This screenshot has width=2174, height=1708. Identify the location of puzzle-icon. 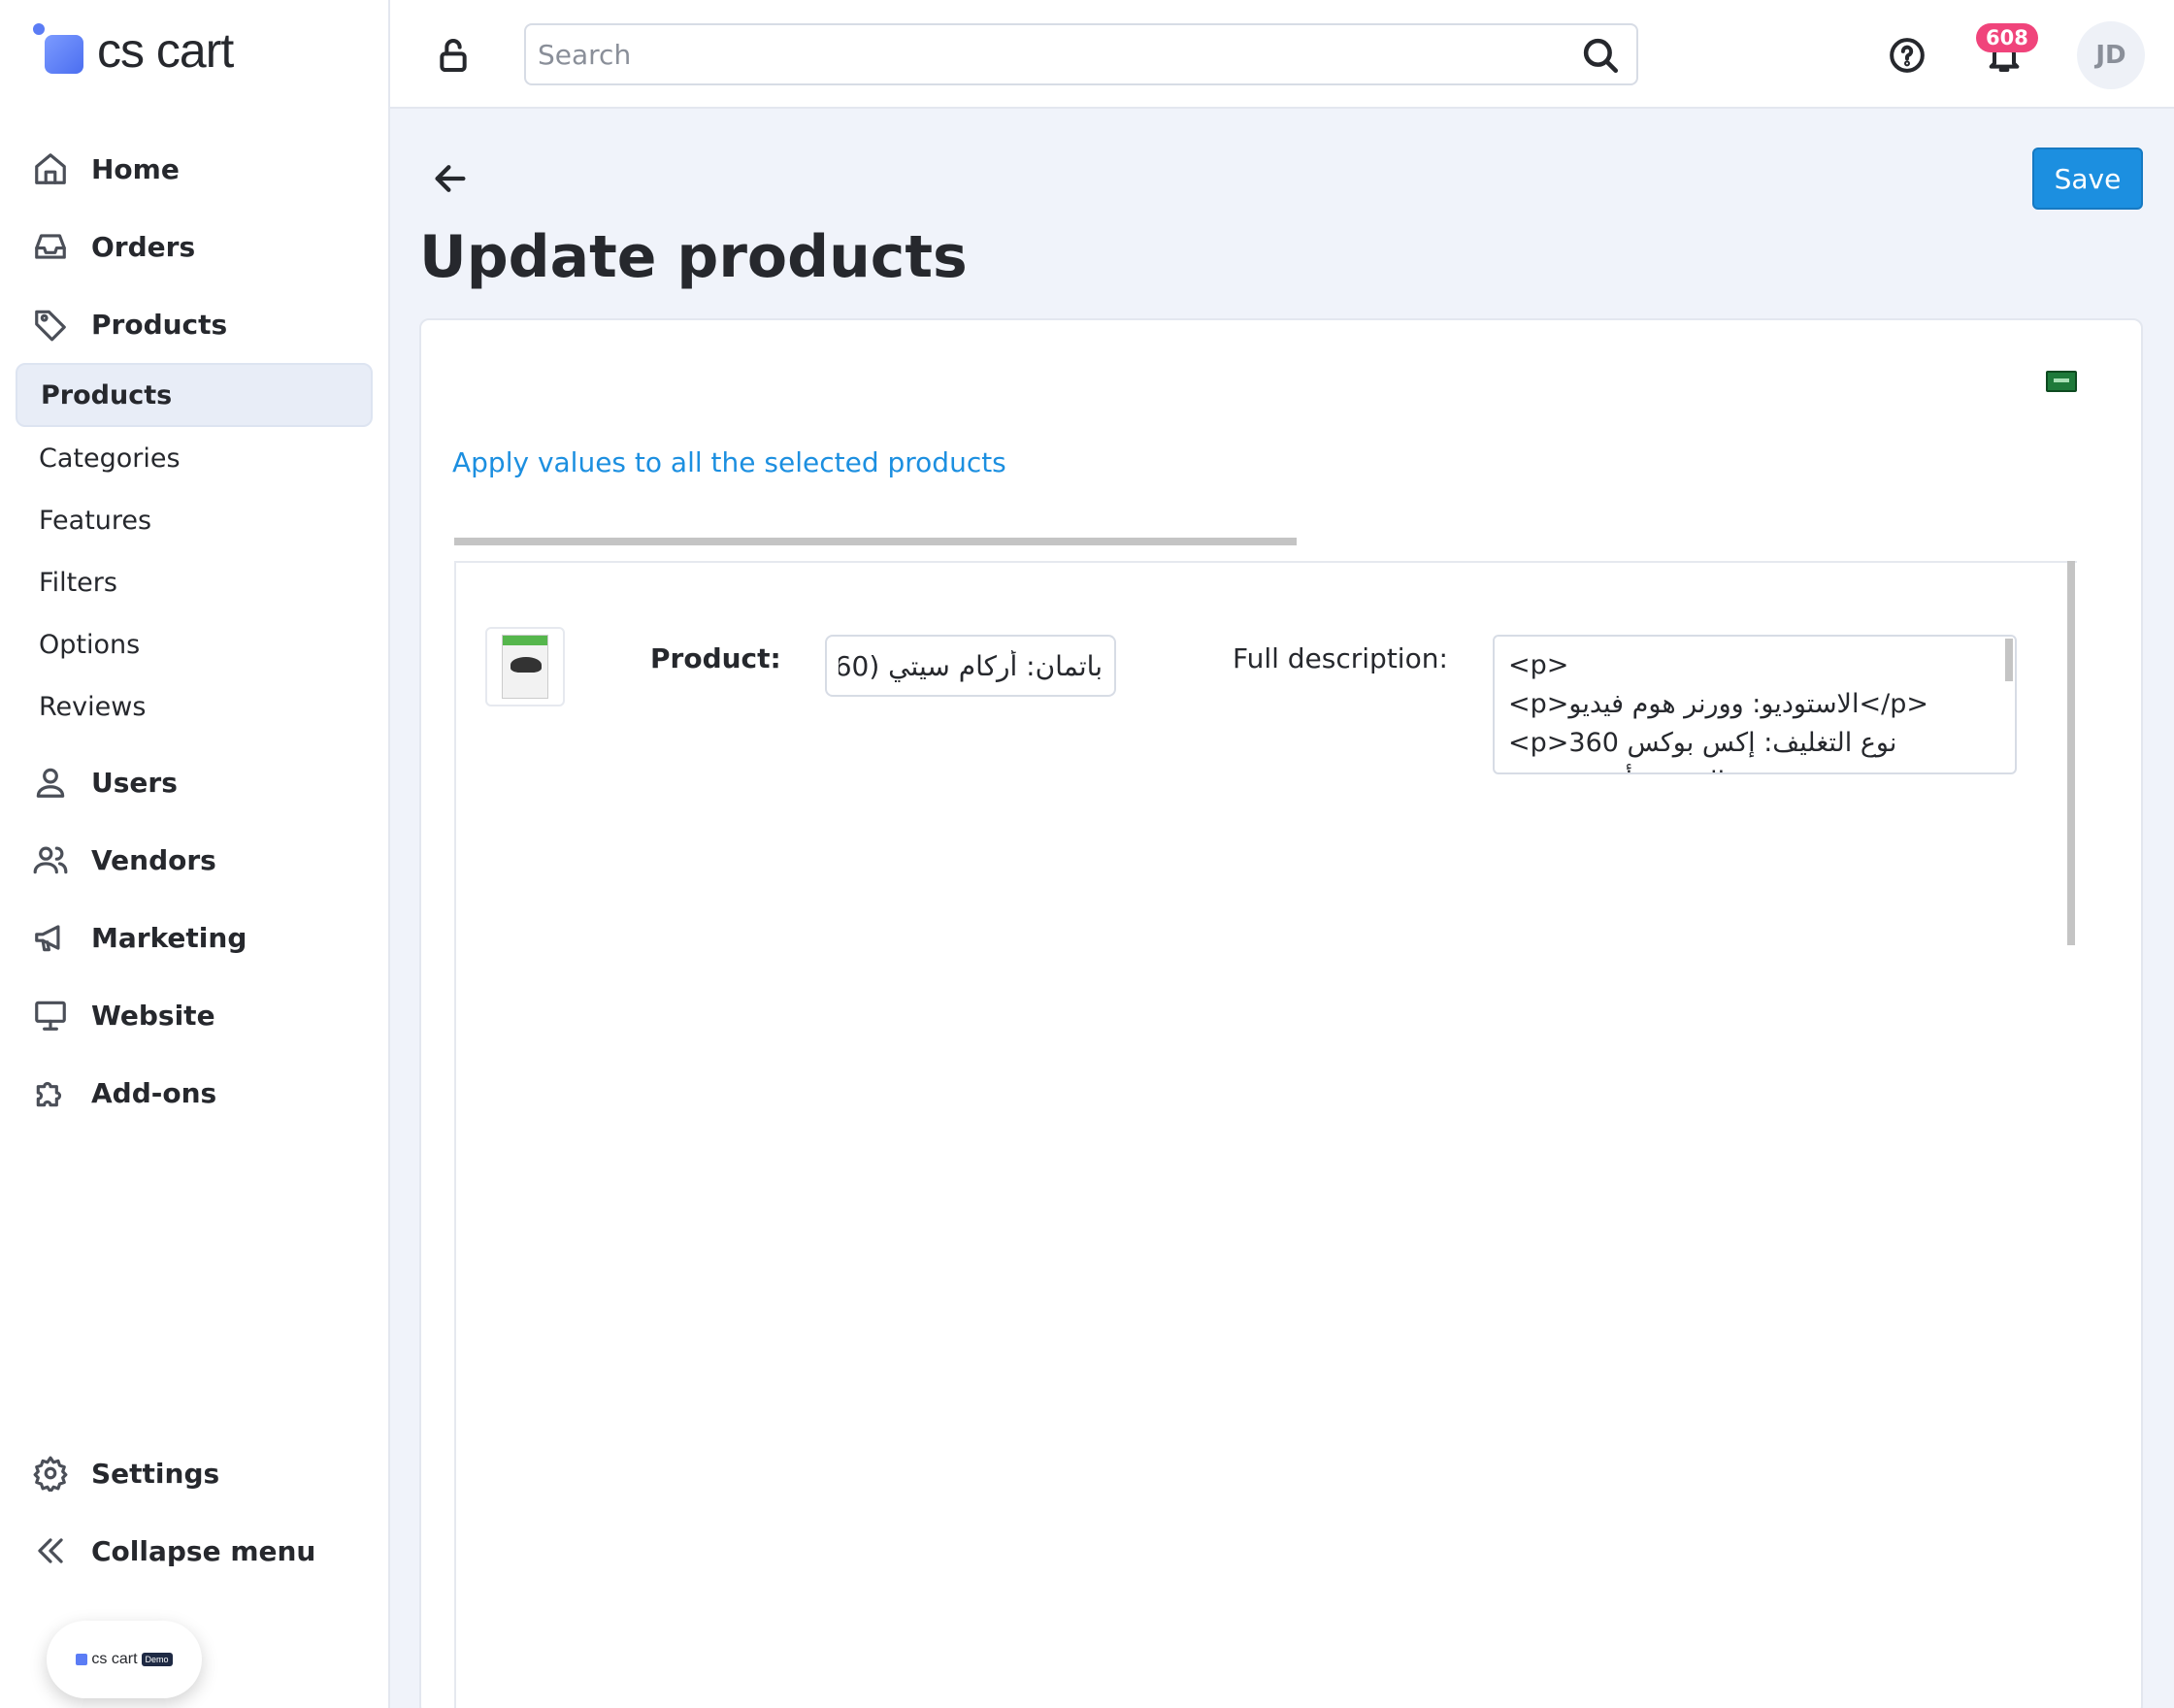
(50, 1092).